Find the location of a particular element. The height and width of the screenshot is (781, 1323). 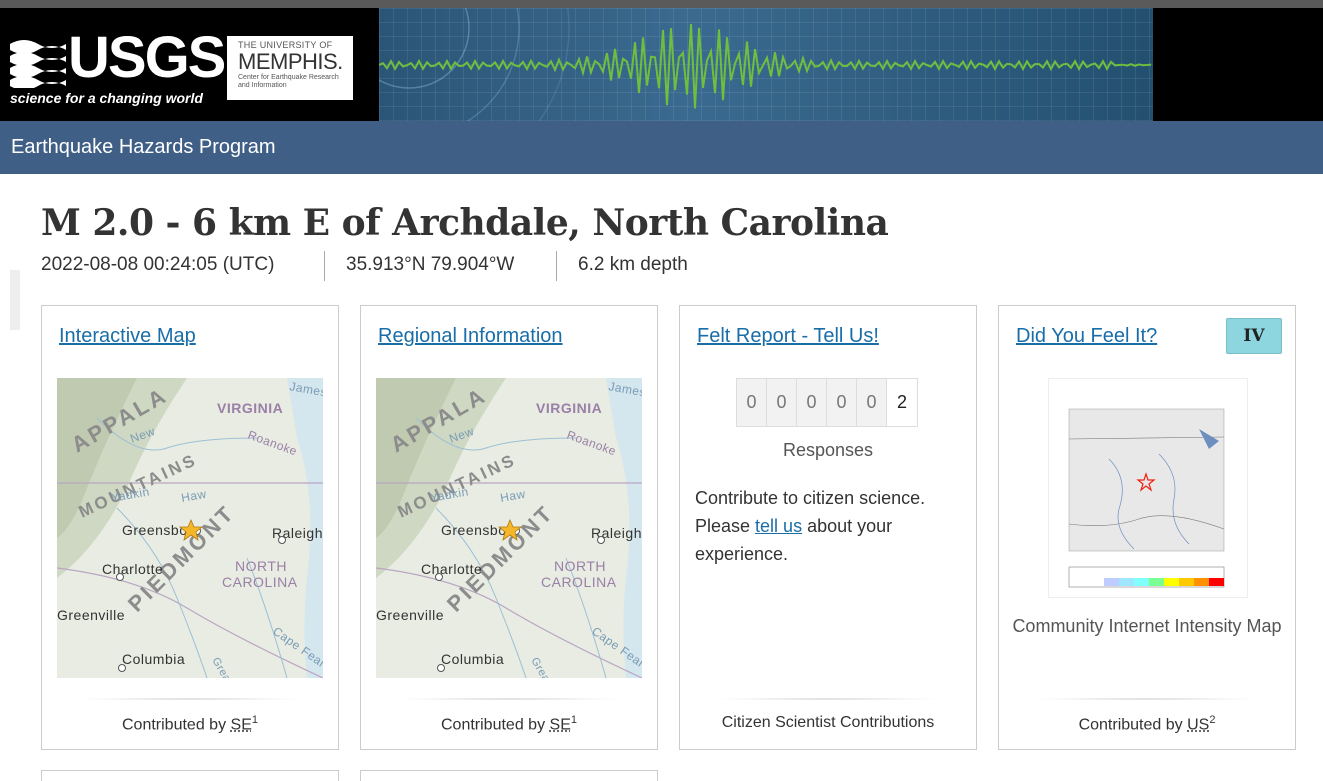

event-time: 2022-08-08 00:24:05 (UTC) is located at coordinates (158, 264).